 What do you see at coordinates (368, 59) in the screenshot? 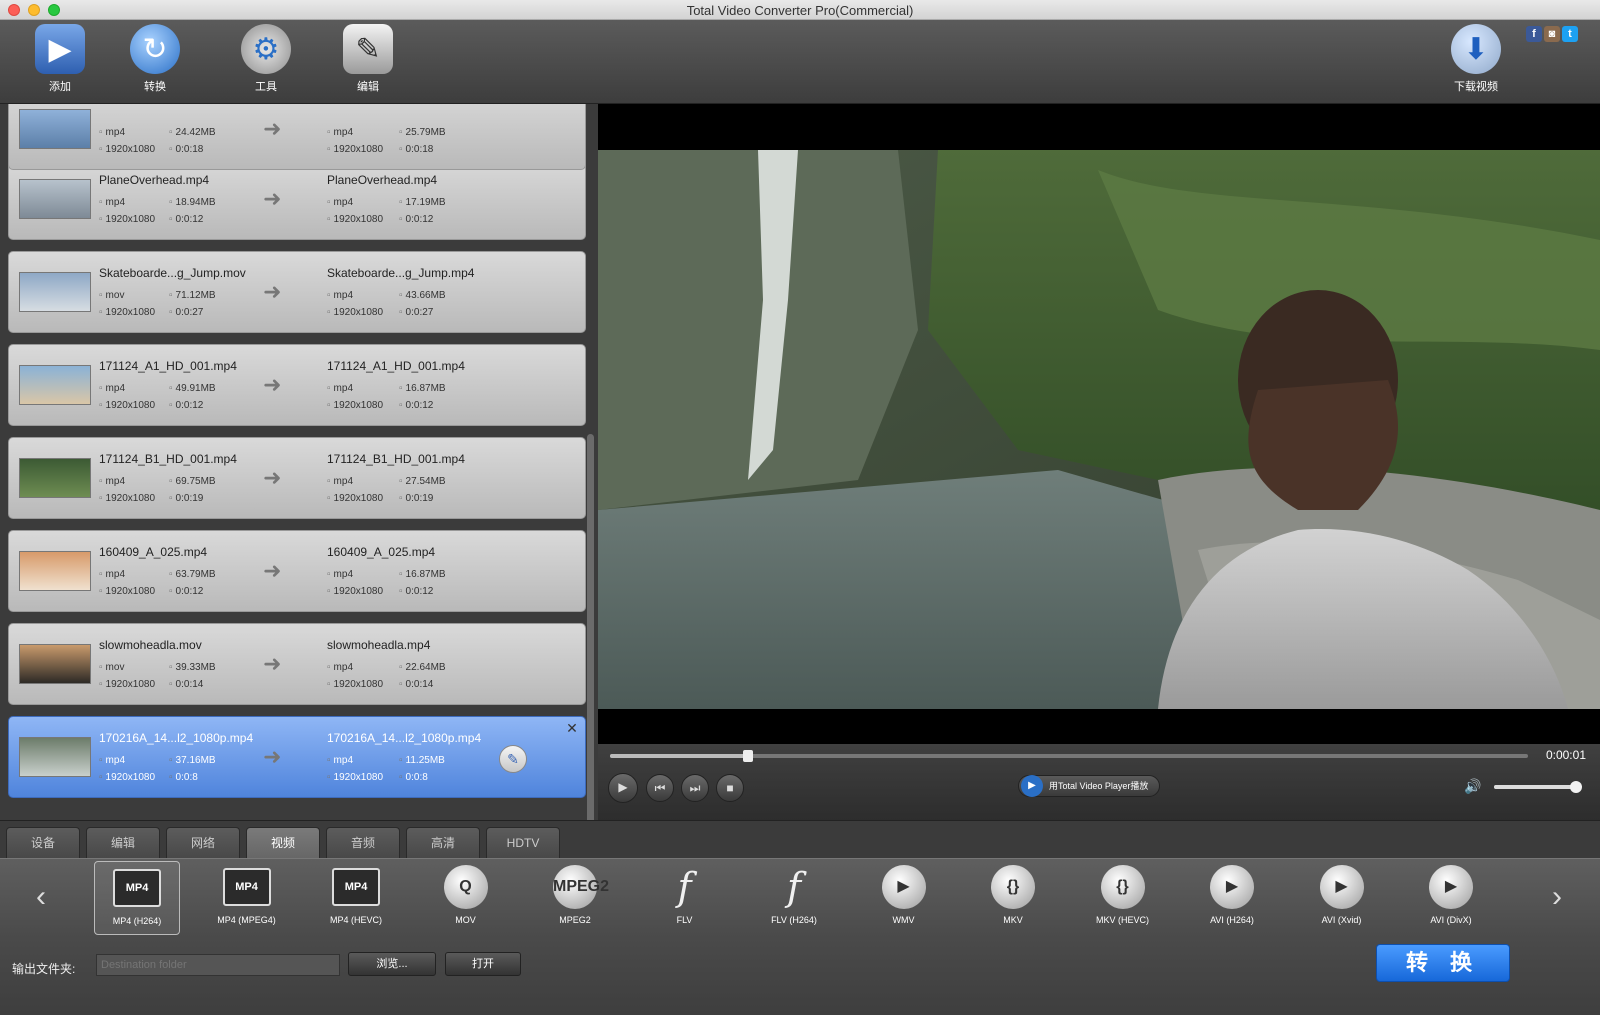
I see `edit-button: ✎ 编辑` at bounding box center [368, 59].